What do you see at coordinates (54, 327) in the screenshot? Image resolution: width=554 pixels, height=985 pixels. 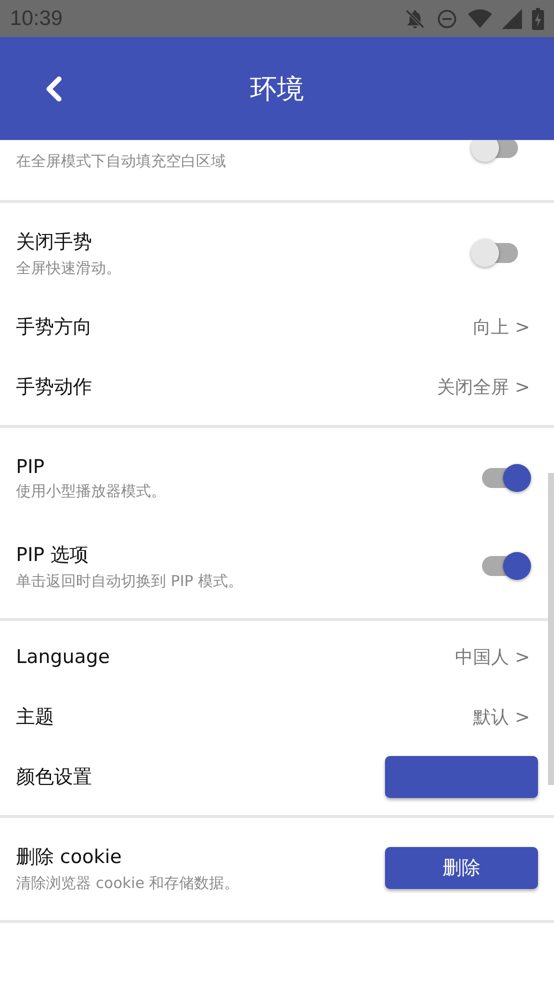 I see `setting-title: 手势方向` at bounding box center [54, 327].